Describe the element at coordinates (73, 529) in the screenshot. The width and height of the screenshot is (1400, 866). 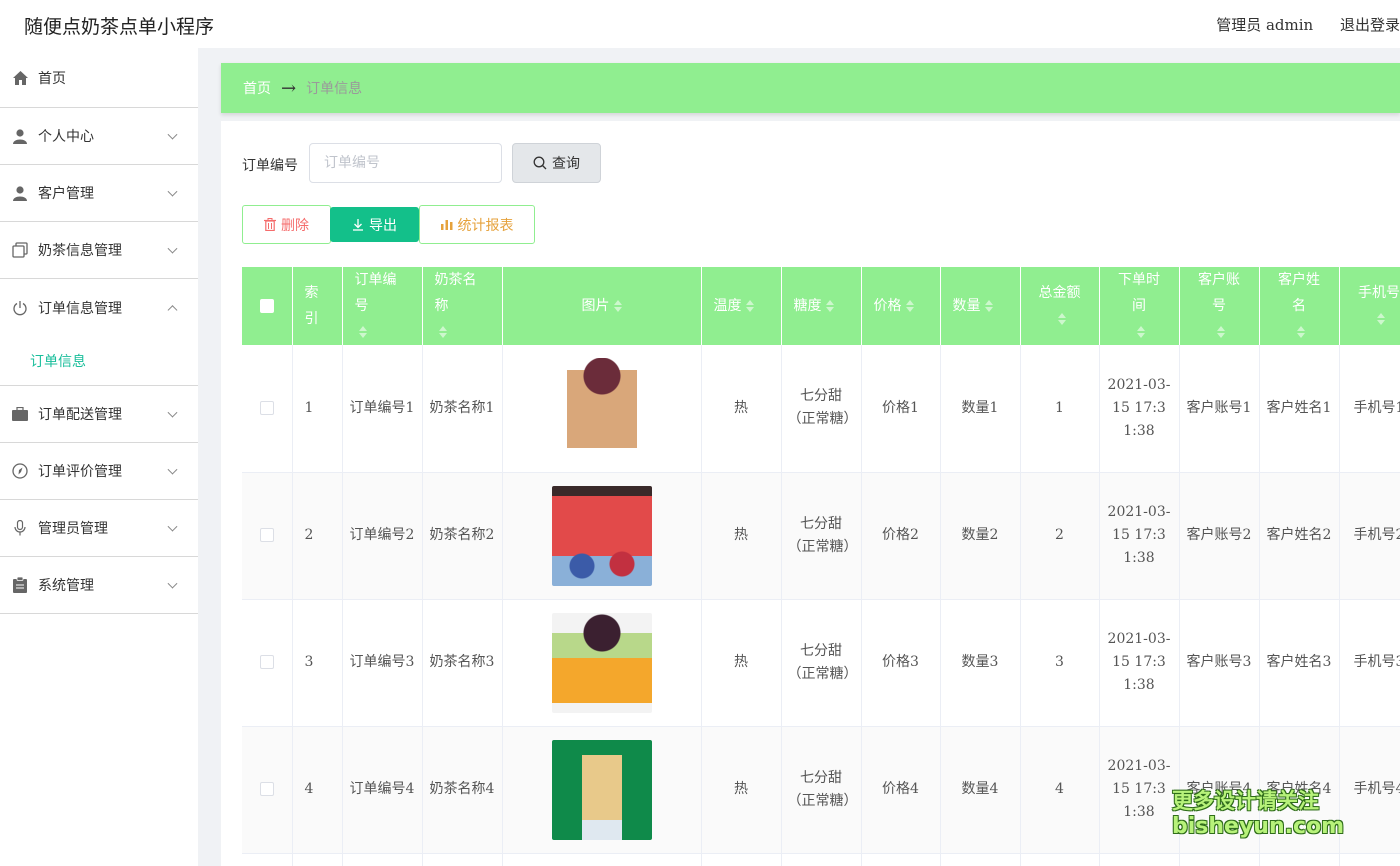
I see `sidebar-item-label: 管理员管理` at that location.